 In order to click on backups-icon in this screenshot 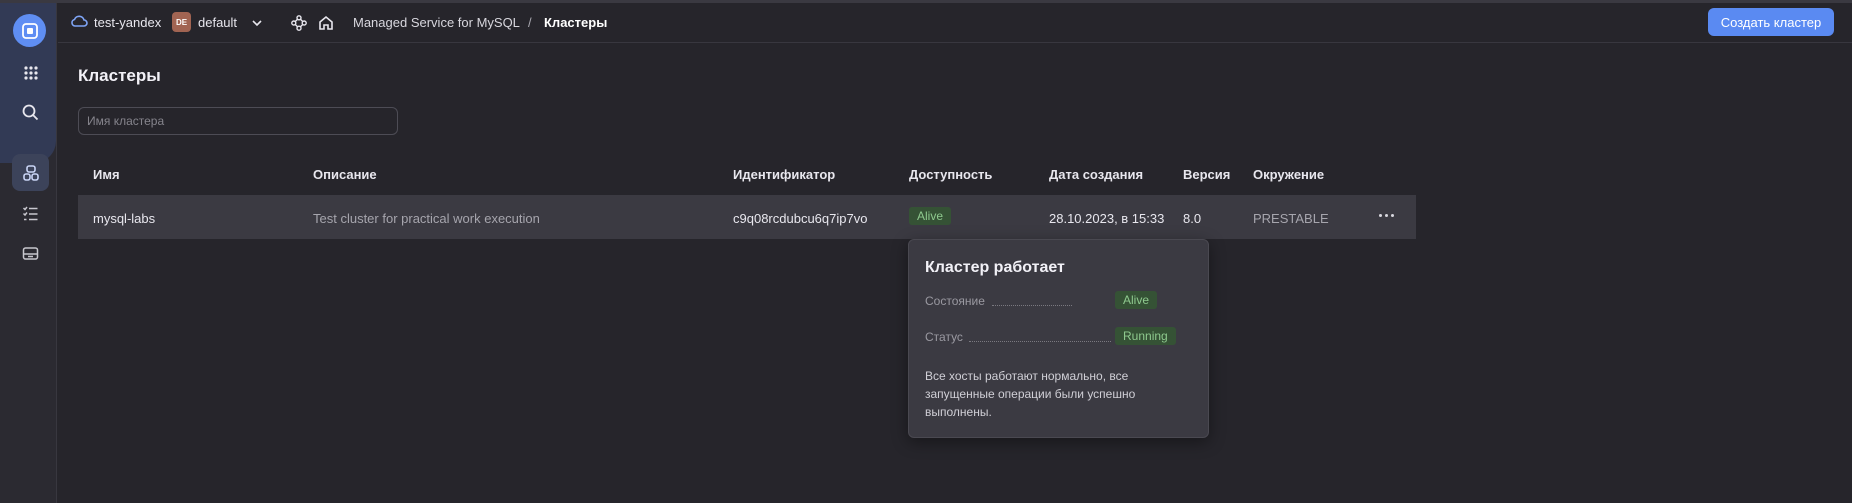, I will do `click(30, 253)`.